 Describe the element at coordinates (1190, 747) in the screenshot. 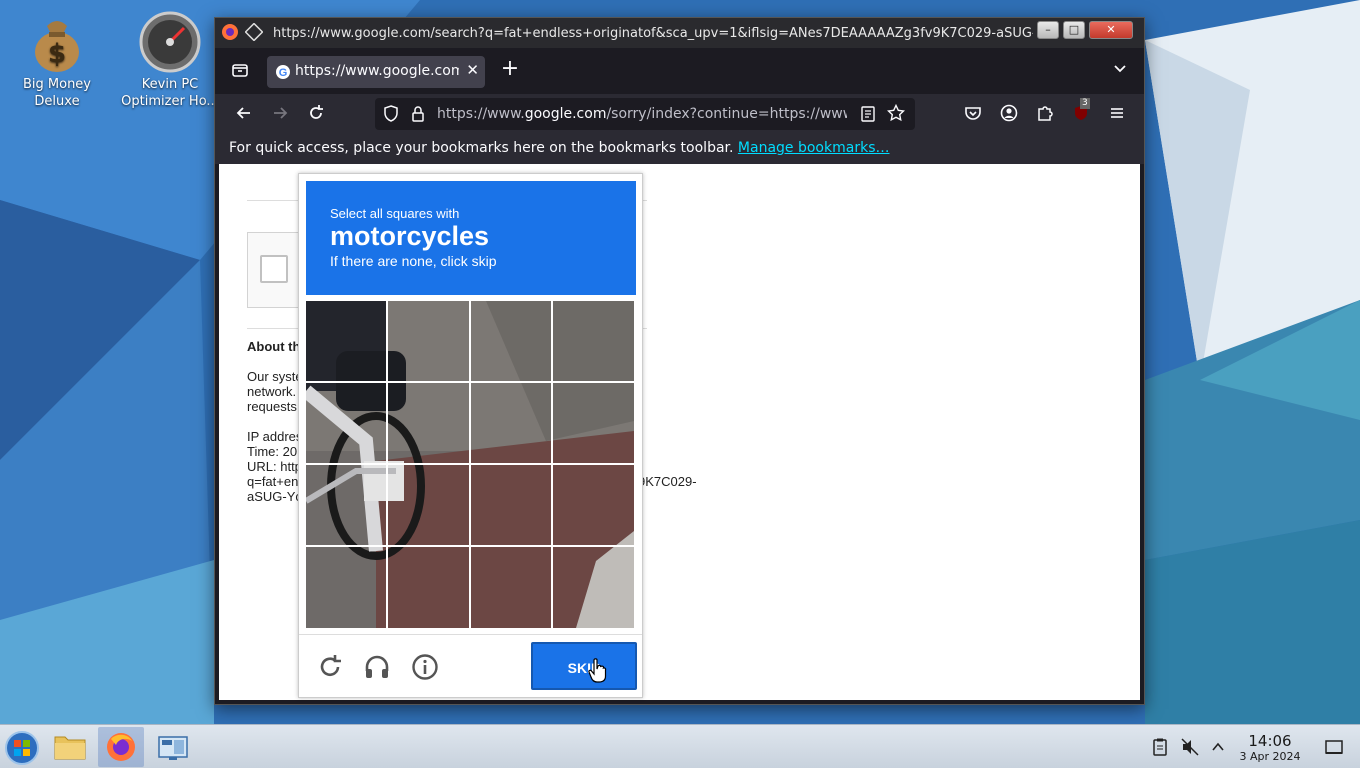

I see `volume-muted-icon` at that location.